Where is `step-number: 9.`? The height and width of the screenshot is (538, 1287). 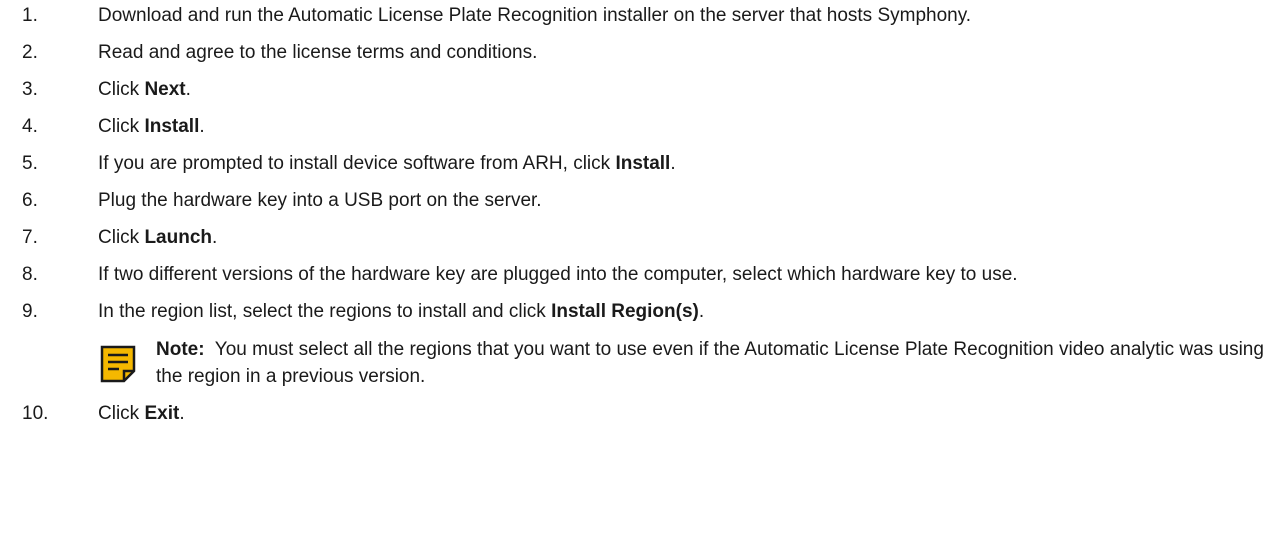
step-number: 9. is located at coordinates (30, 311).